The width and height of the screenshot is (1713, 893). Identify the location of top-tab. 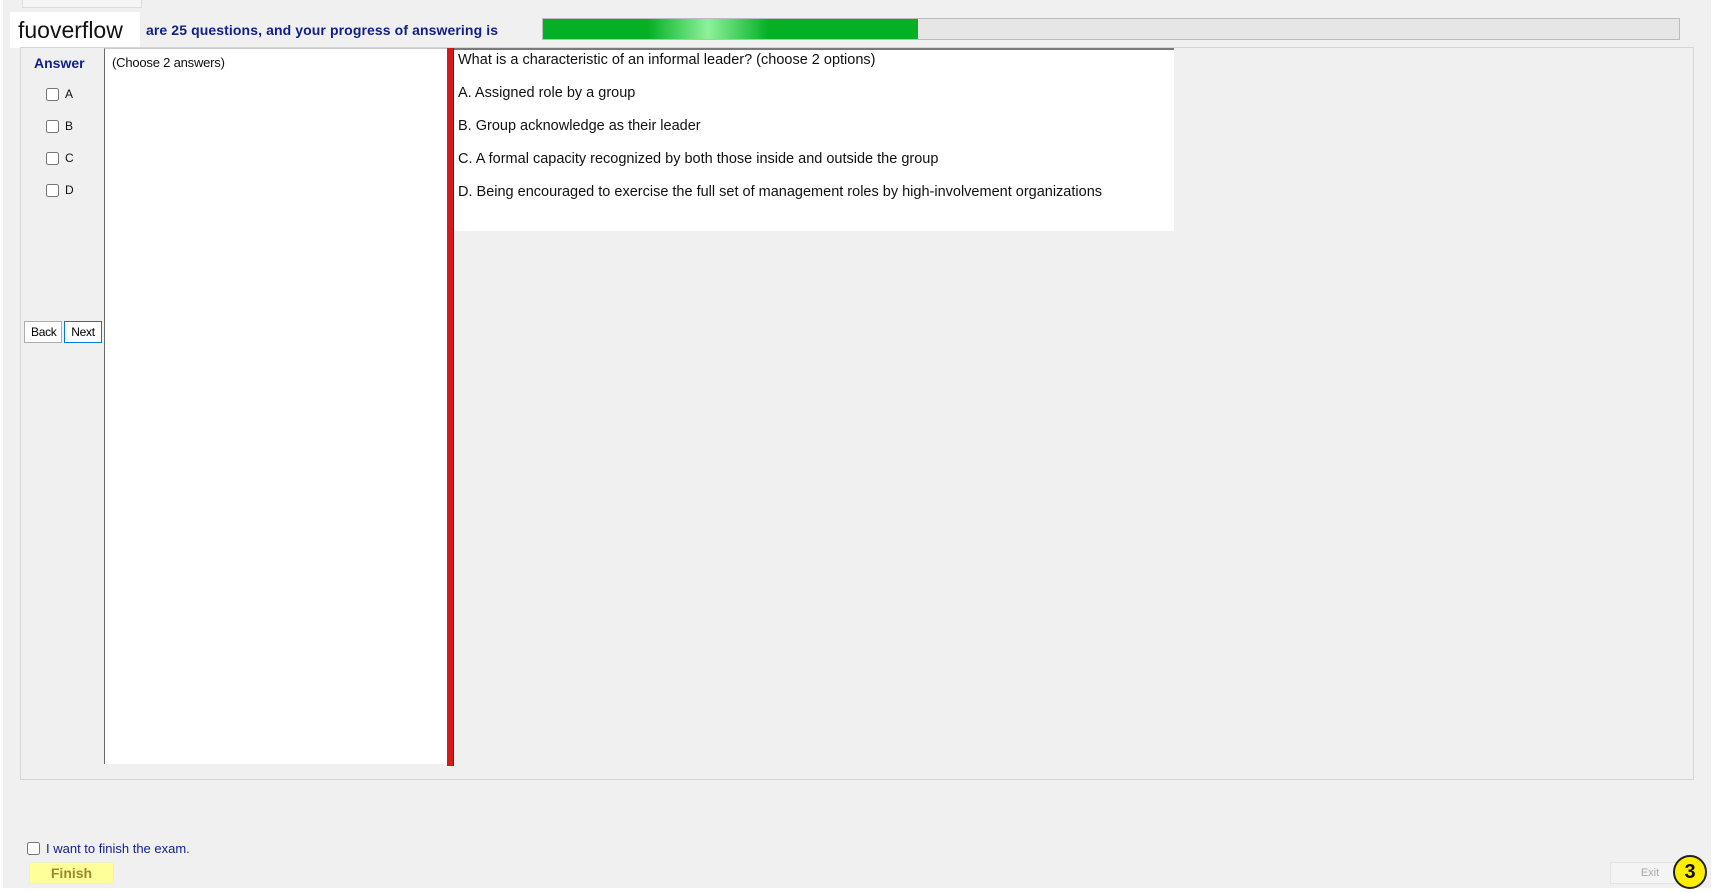
(82, 4).